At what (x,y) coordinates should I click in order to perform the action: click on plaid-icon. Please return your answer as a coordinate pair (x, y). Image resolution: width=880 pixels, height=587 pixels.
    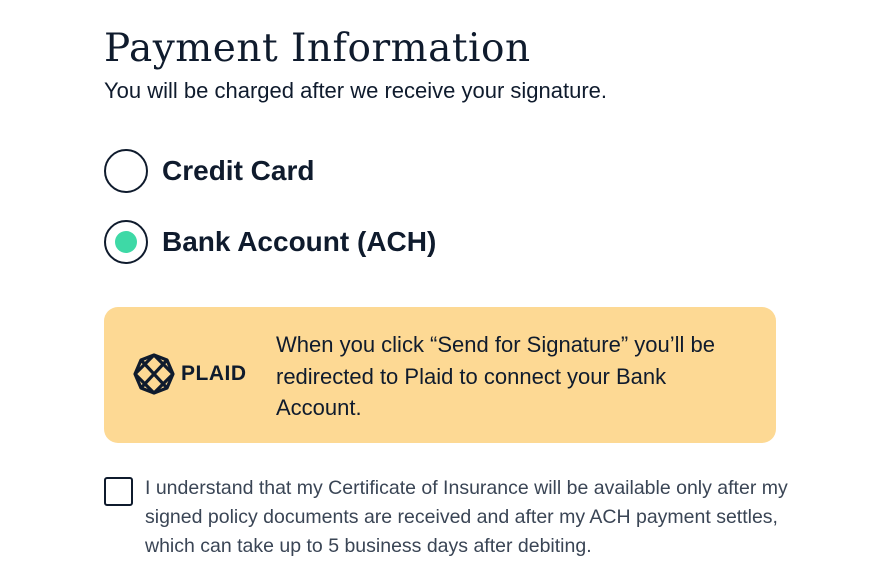
    Looking at the image, I should click on (154, 374).